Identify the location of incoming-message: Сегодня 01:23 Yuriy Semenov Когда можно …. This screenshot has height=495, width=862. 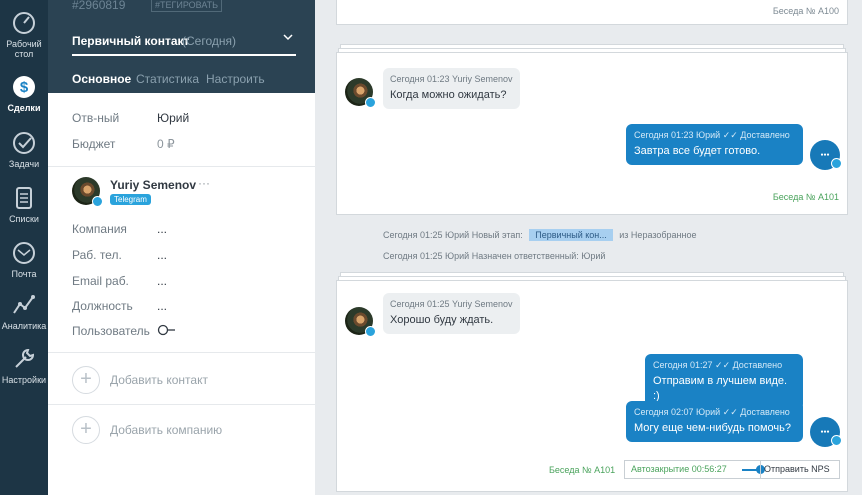
(451, 88).